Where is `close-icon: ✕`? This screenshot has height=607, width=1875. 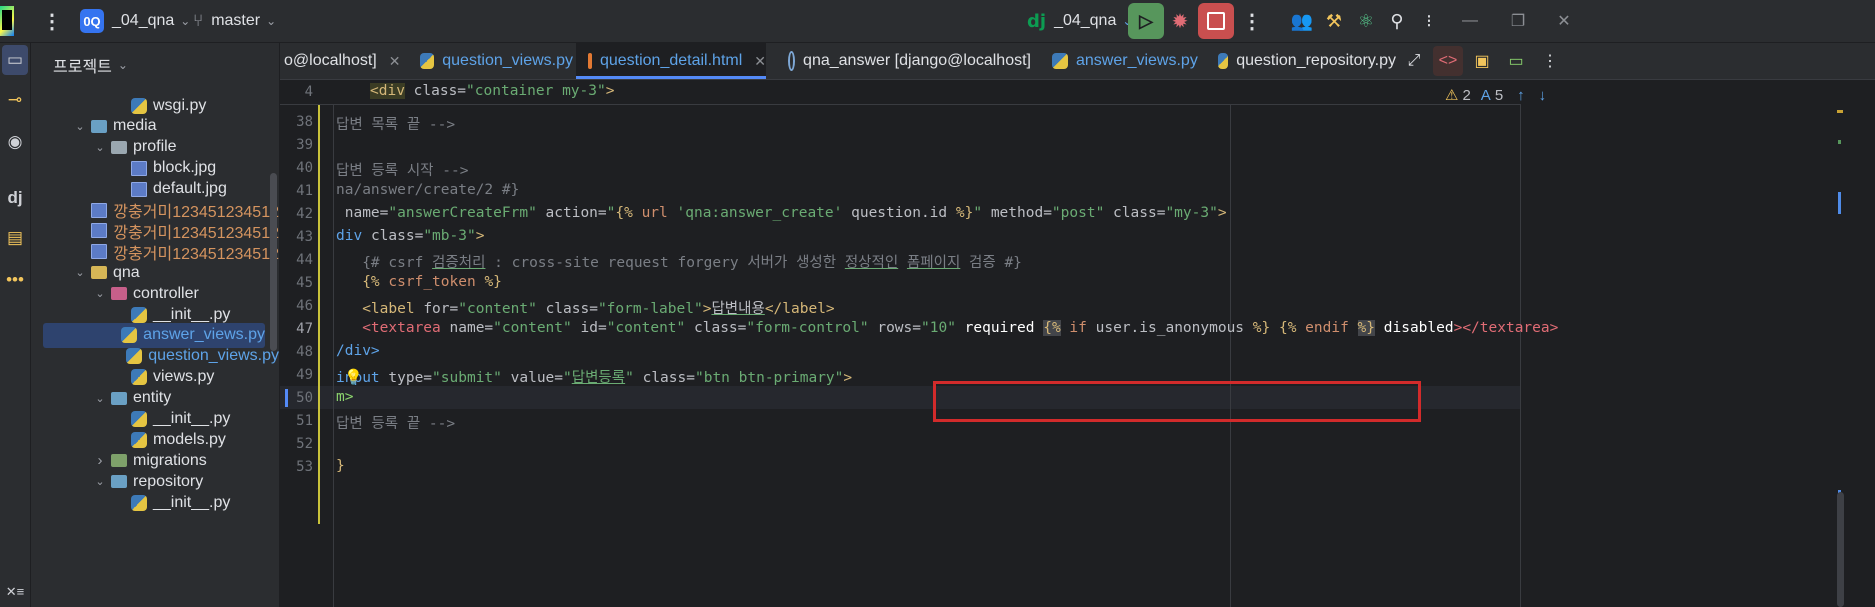
close-icon: ✕ is located at coordinates (1564, 21).